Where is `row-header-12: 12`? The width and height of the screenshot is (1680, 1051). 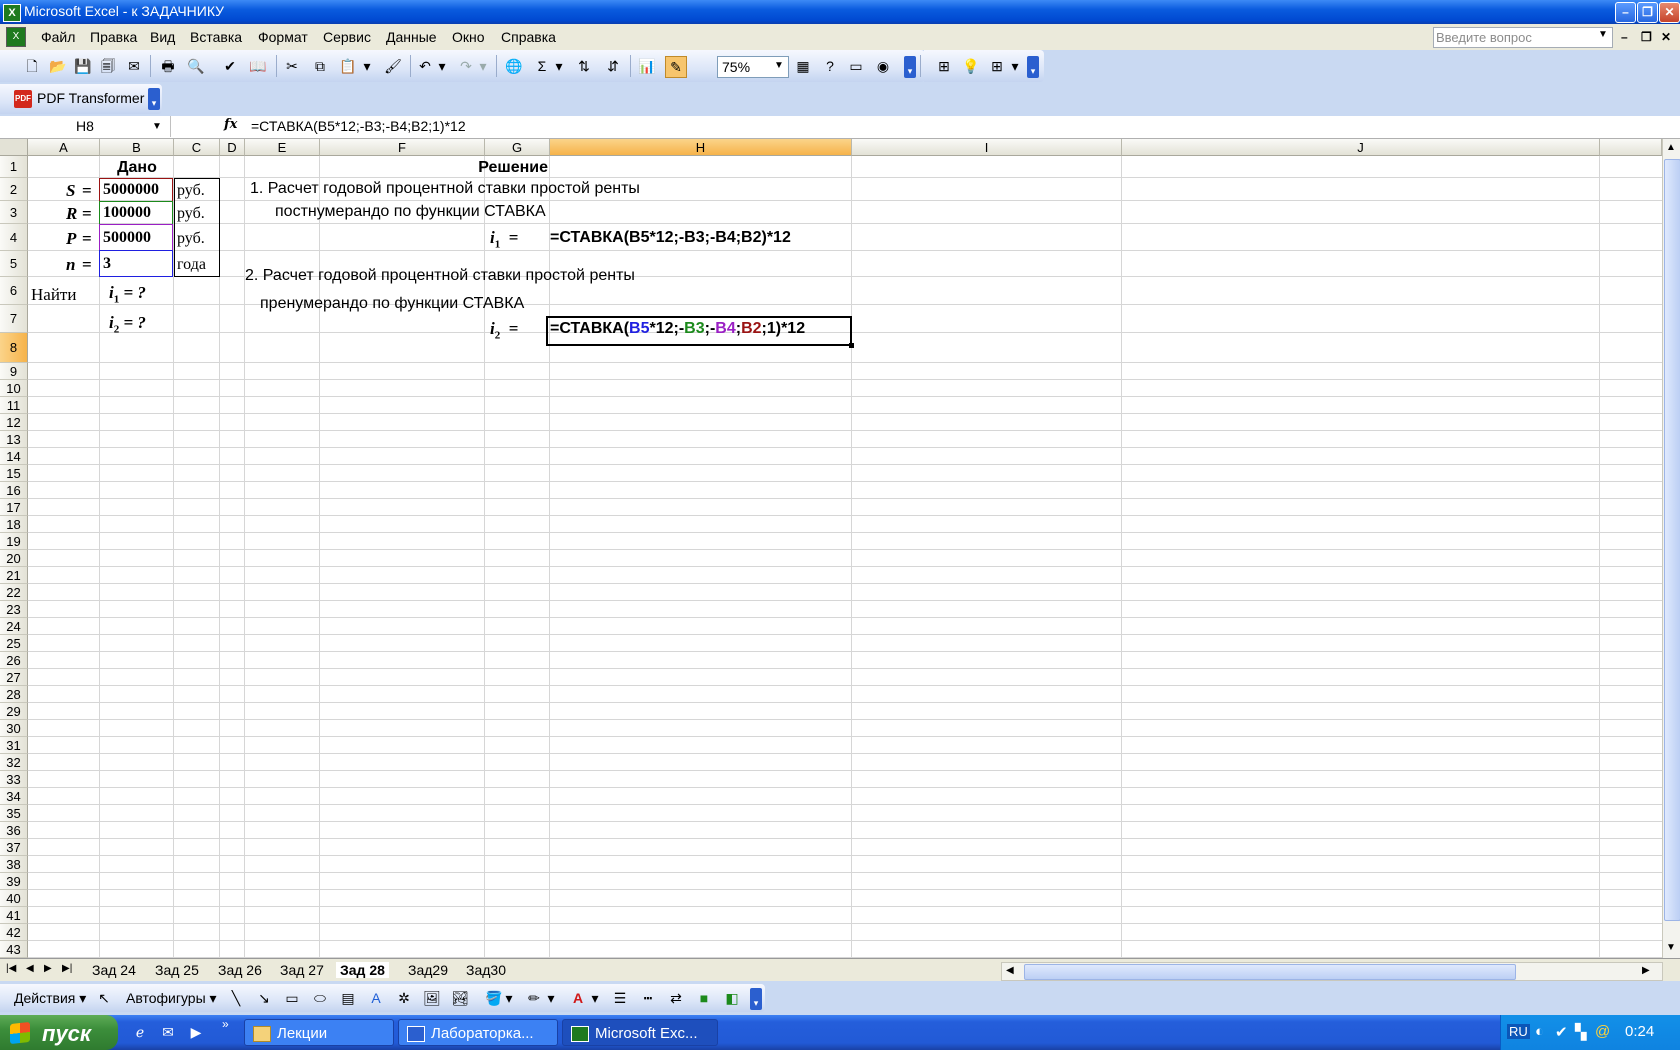 row-header-12: 12 is located at coordinates (14, 422).